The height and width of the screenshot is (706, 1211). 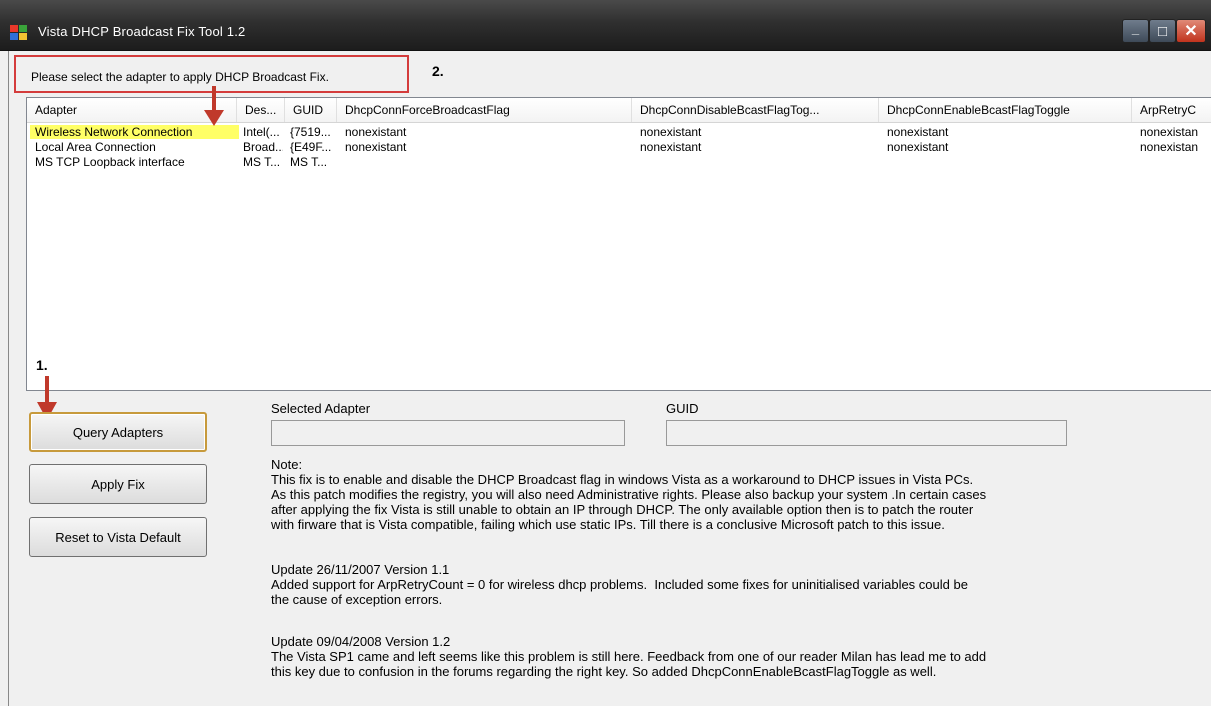 I want to click on guid-field, so click(x=866, y=433).